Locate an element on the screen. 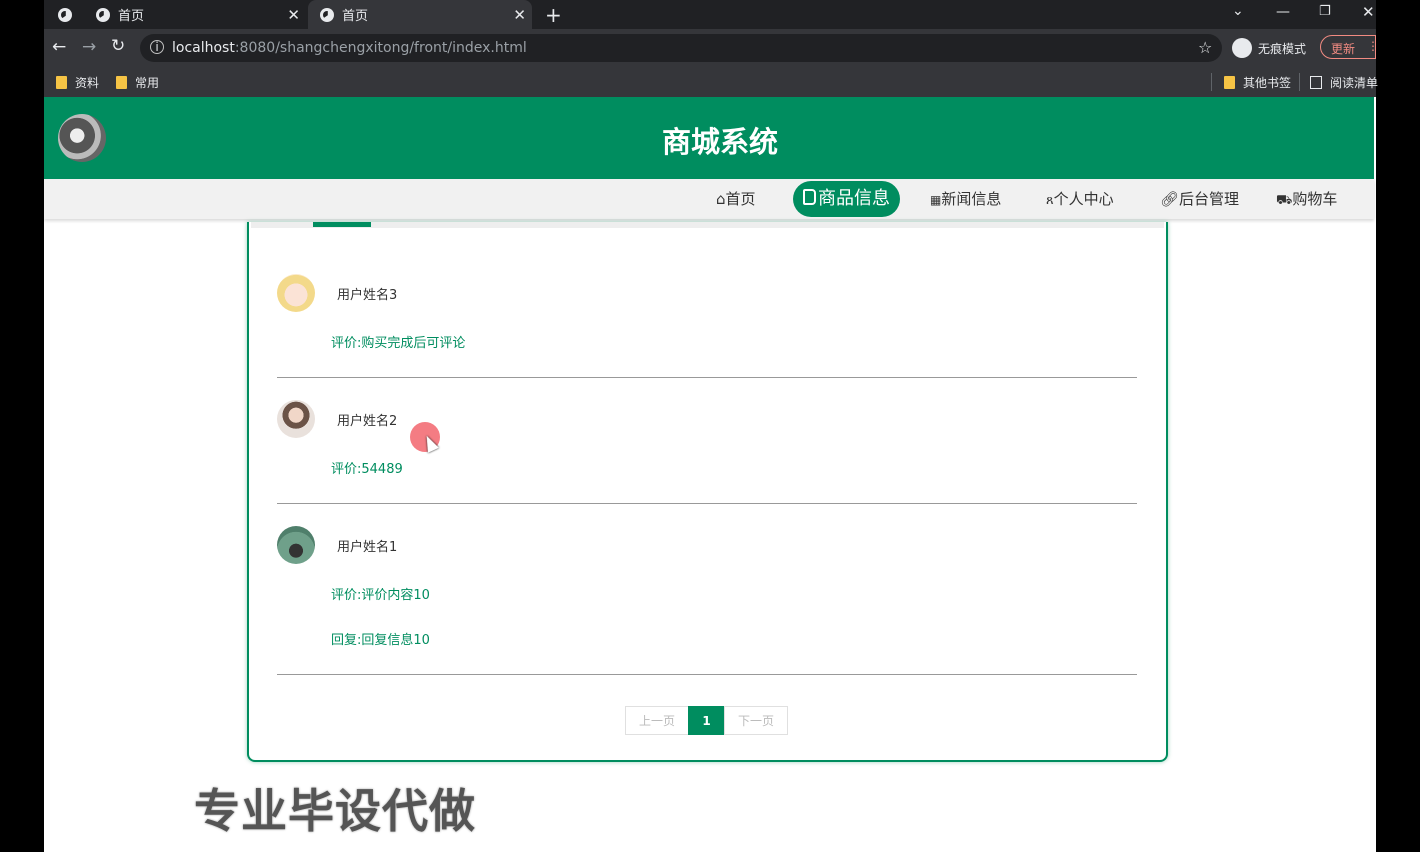 The height and width of the screenshot is (852, 1420). bookmark-label: 资料 is located at coordinates (87, 83).